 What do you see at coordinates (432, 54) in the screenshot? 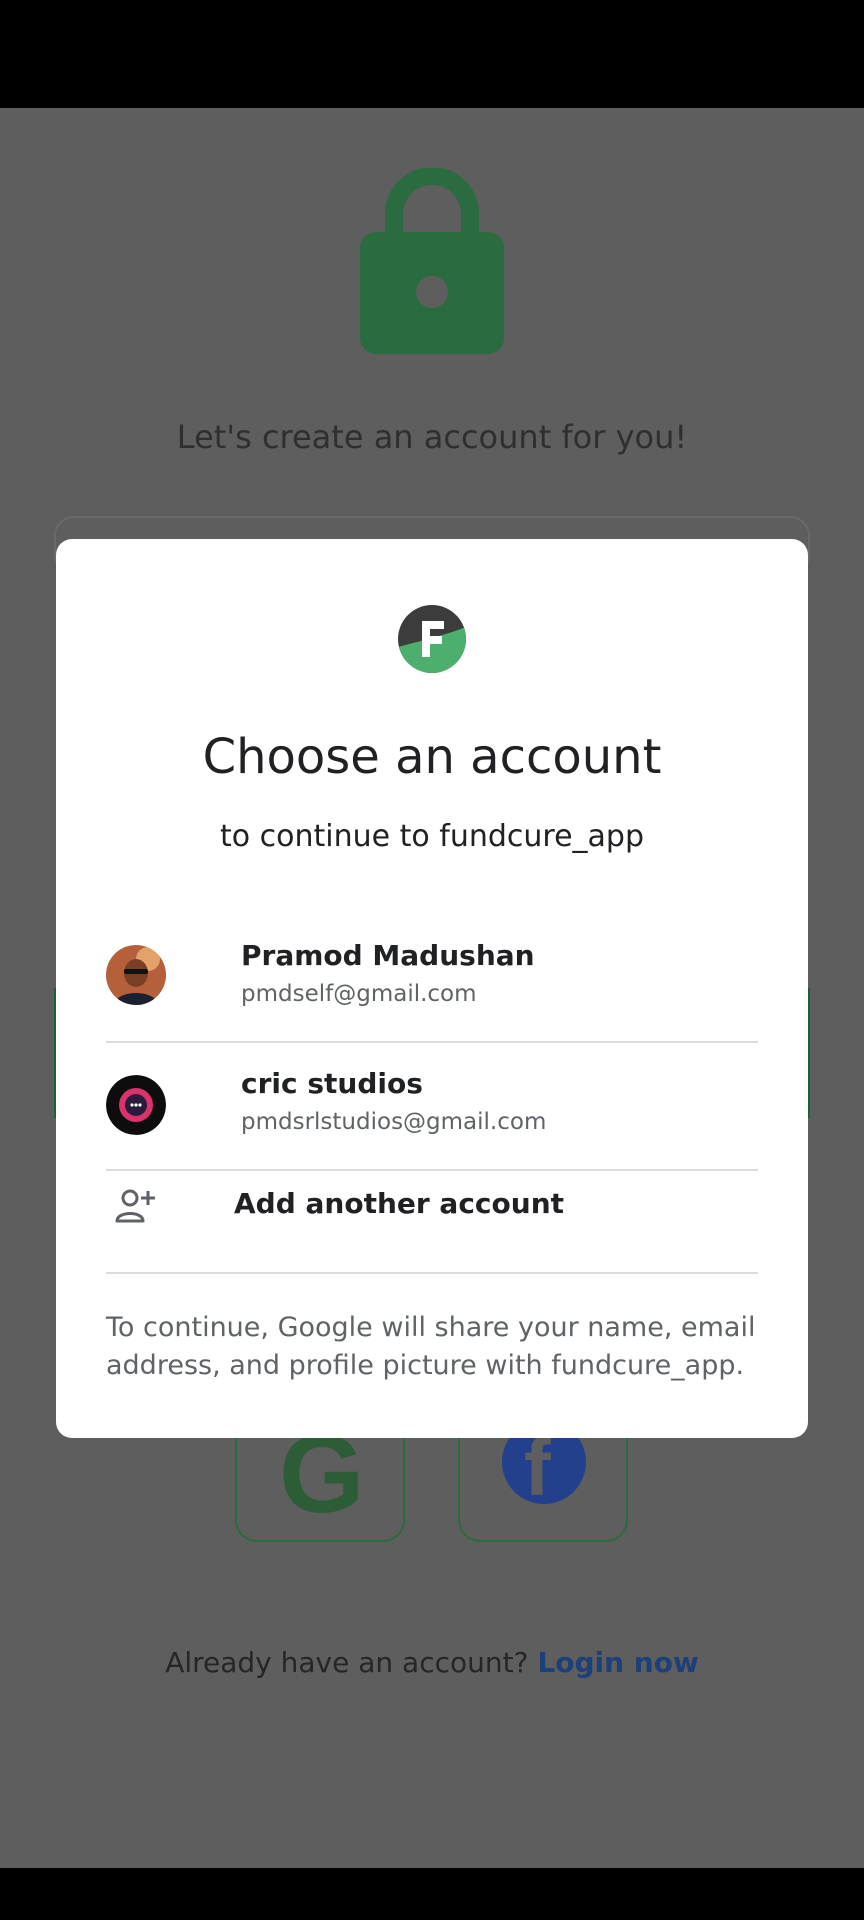
I see `status-bar` at bounding box center [432, 54].